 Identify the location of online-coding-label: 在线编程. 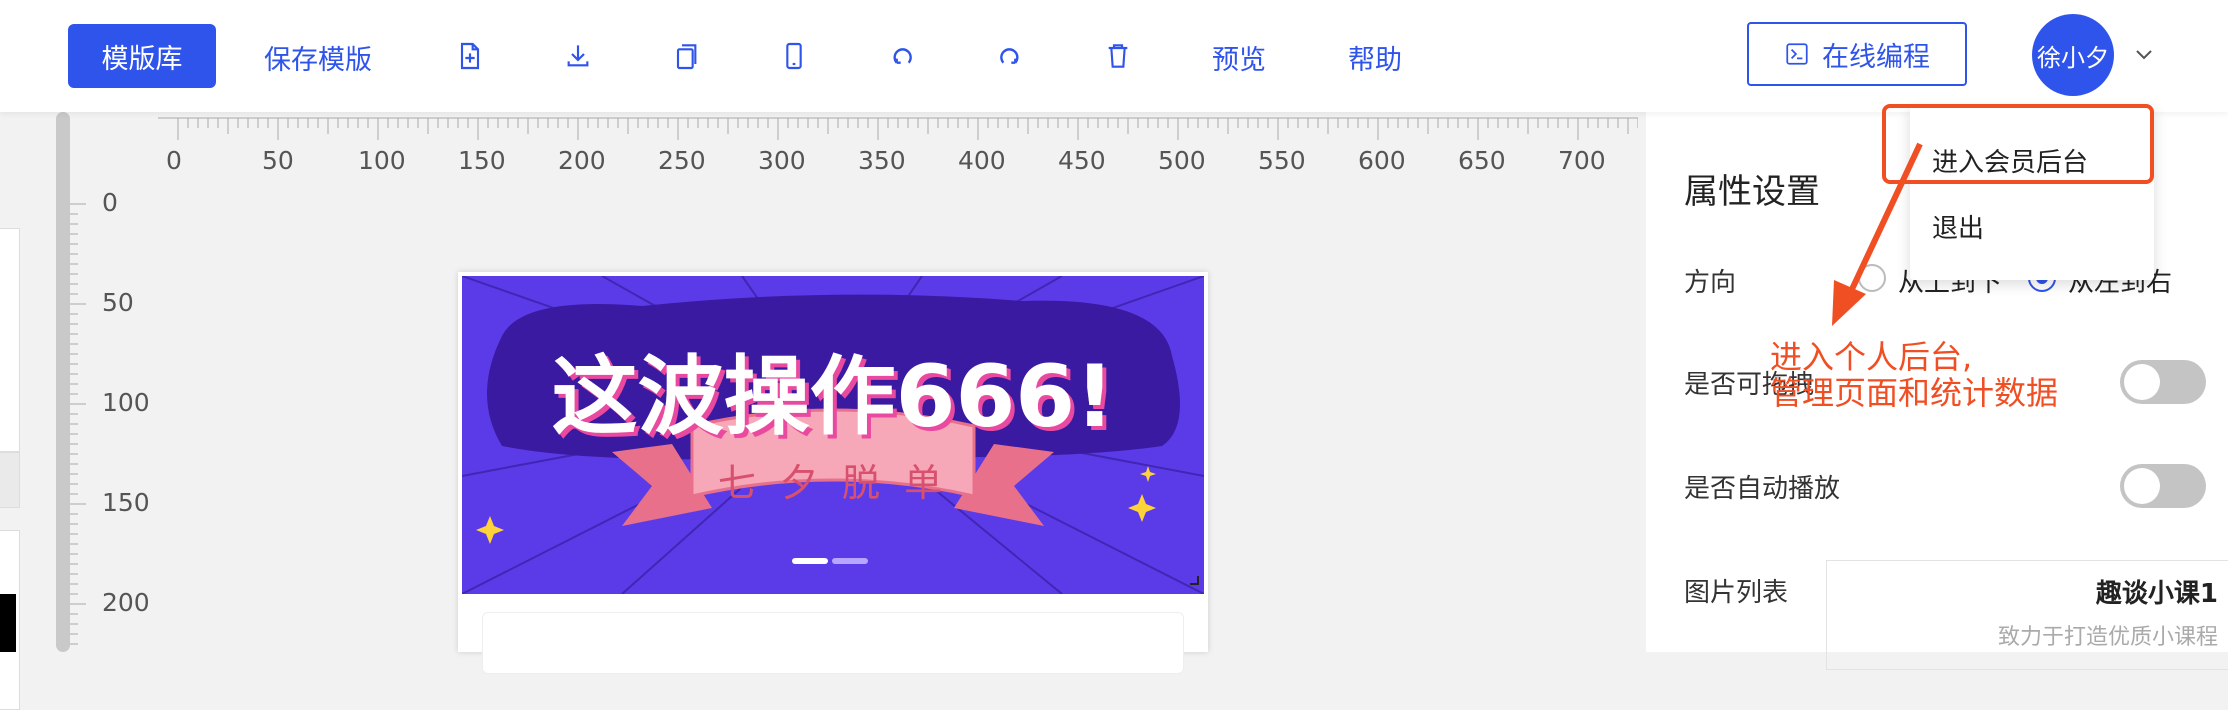
(1876, 57).